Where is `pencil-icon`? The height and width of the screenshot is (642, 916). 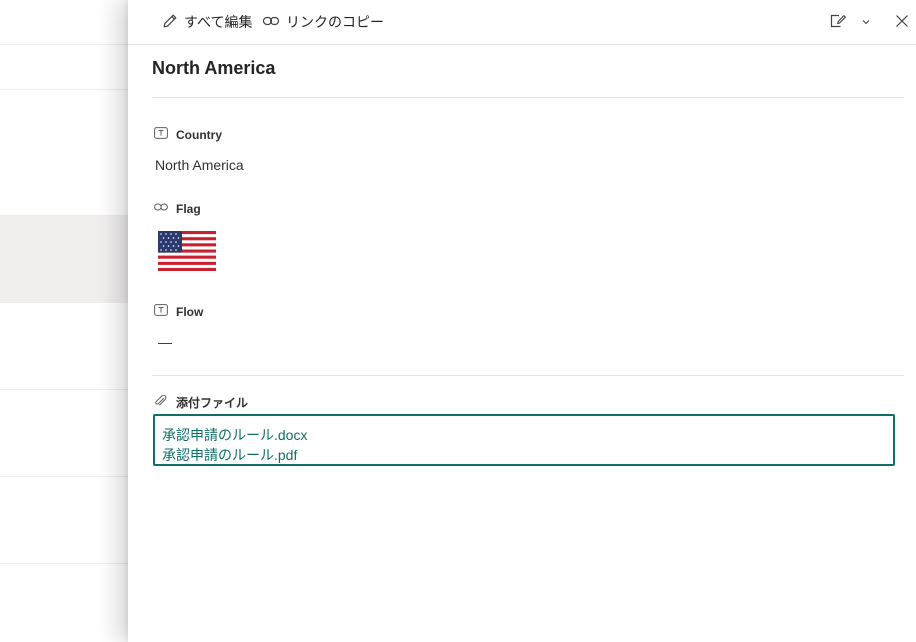
pencil-icon is located at coordinates (173, 22).